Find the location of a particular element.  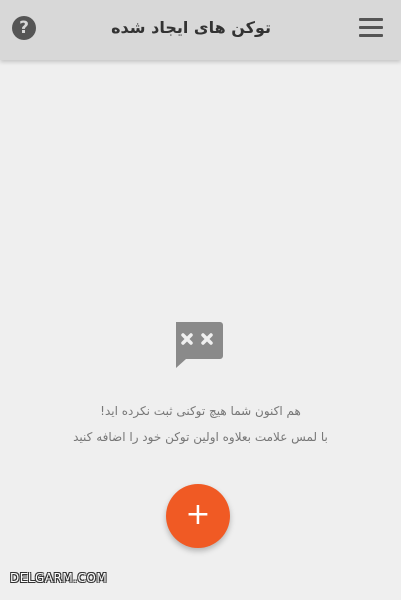

watermark: DELGARM.COM is located at coordinates (59, 578).